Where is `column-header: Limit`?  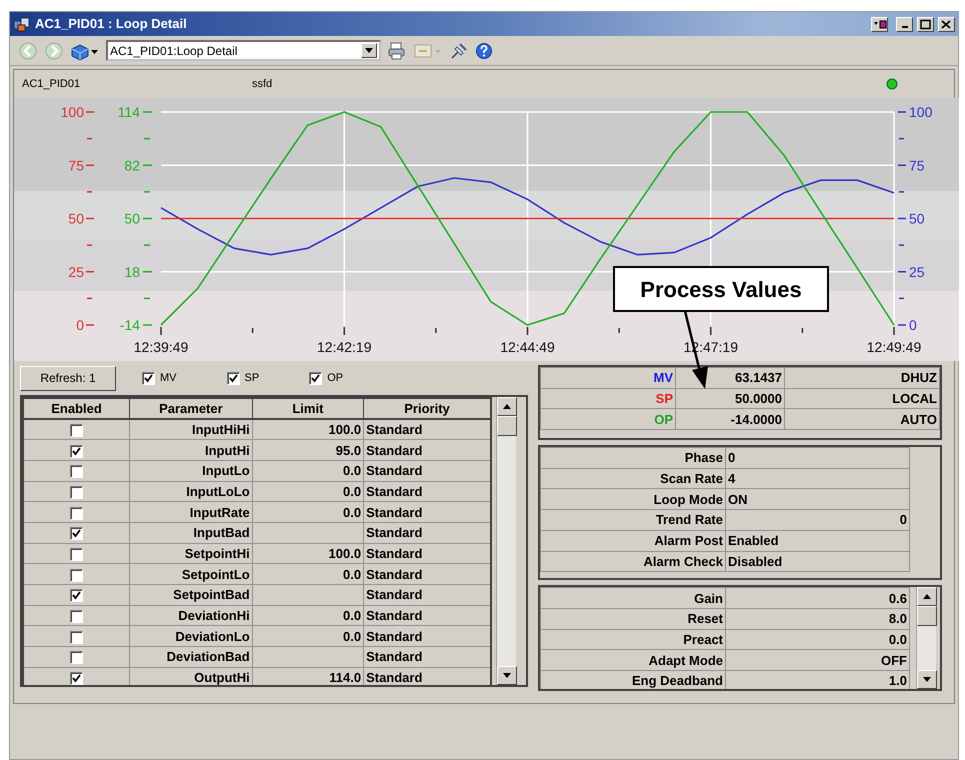 column-header: Limit is located at coordinates (308, 408).